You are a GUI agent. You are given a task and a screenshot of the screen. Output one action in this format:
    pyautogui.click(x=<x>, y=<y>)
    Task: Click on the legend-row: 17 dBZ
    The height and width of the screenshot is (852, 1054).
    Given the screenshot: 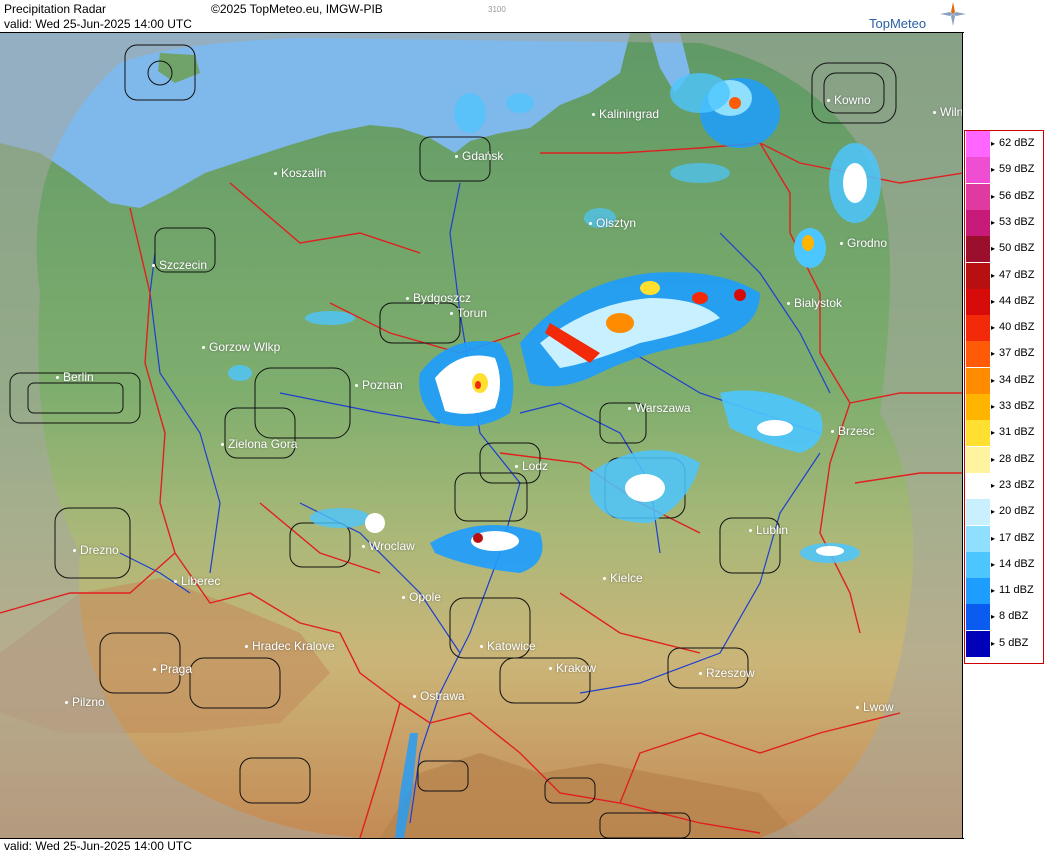 What is the action you would take?
    pyautogui.click(x=1004, y=538)
    